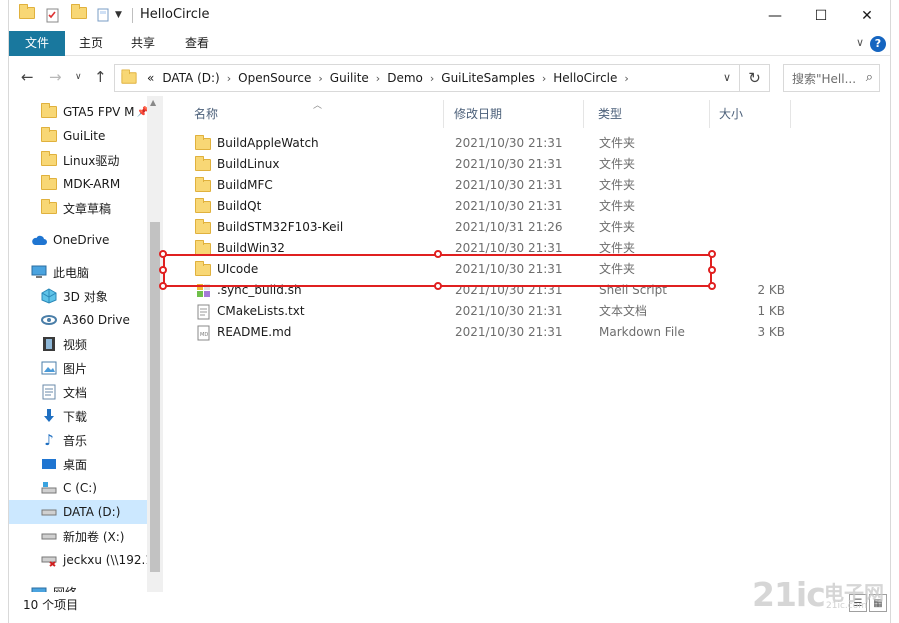 The image size is (899, 623). What do you see at coordinates (860, 42) in the screenshot?
I see `expand-ribbon-icon: ∨` at bounding box center [860, 42].